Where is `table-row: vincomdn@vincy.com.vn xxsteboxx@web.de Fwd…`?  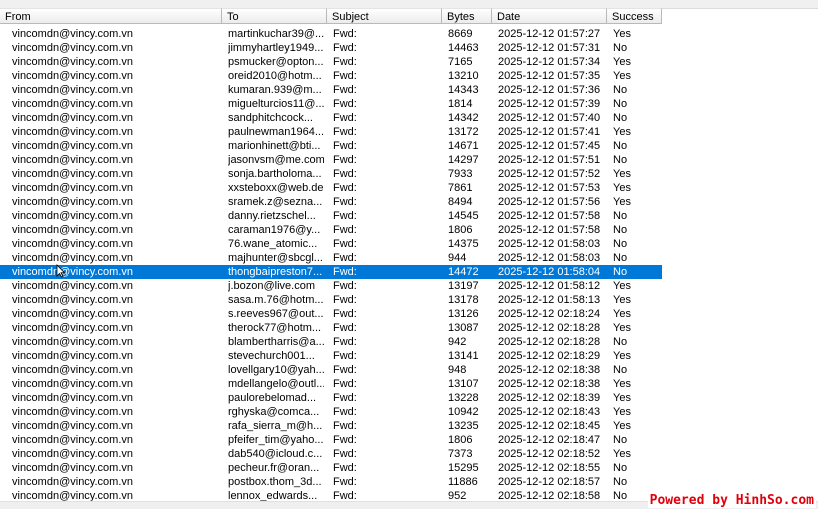
table-row: vincomdn@vincy.com.vn xxsteboxx@web.de Fwd… is located at coordinates (331, 188).